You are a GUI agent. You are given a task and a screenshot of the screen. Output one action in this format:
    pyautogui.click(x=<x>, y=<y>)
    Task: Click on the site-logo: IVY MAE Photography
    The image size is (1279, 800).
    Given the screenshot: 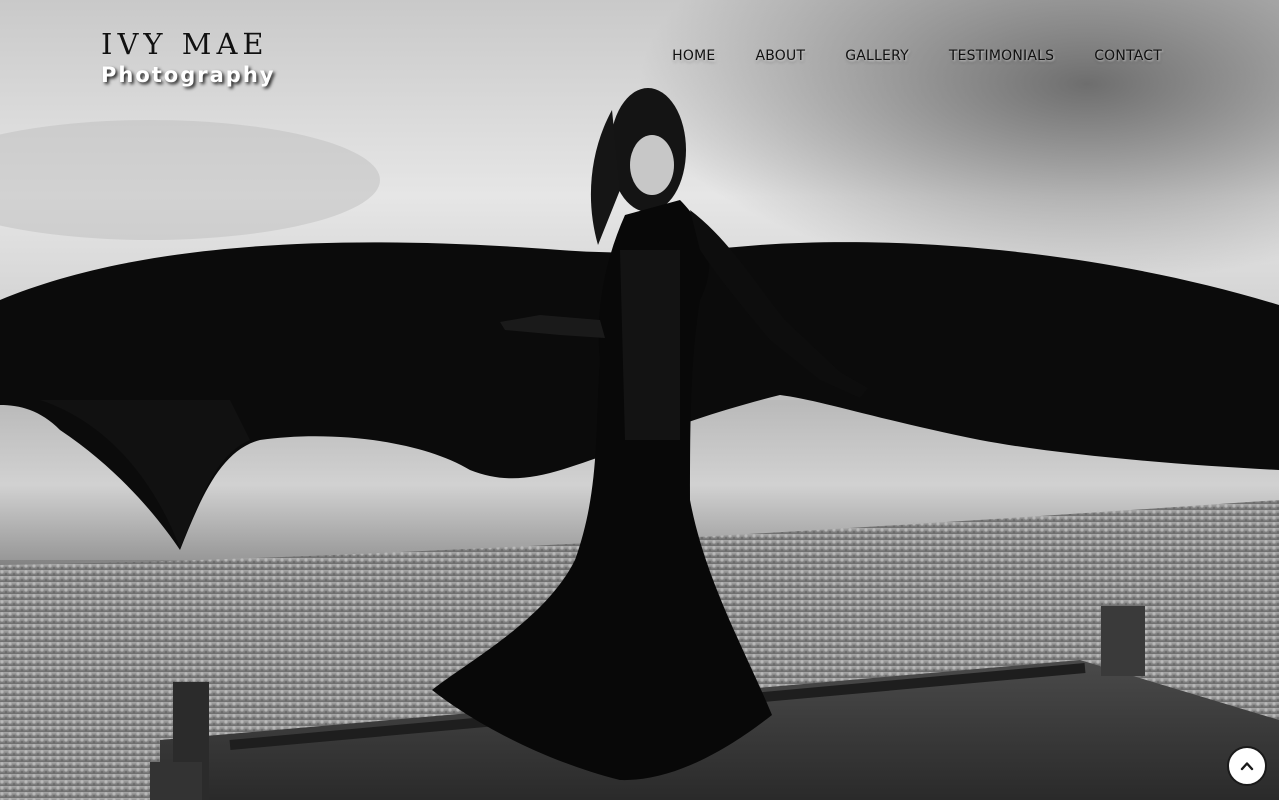 What is the action you would take?
    pyautogui.click(x=188, y=59)
    